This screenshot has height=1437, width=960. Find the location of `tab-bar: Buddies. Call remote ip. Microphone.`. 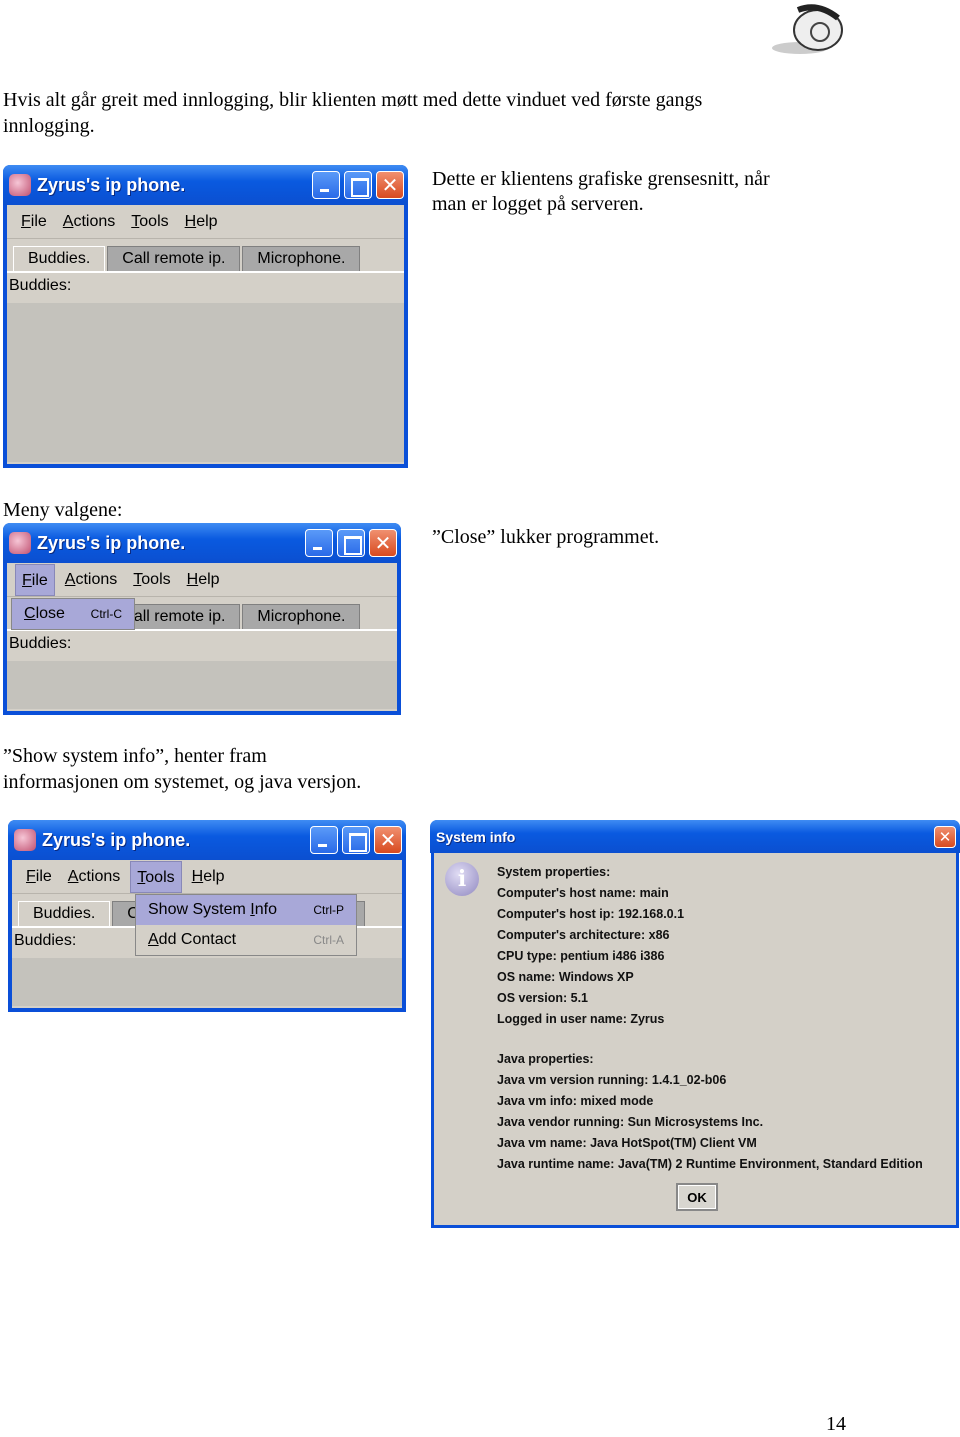

tab-bar: Buddies. Call remote ip. Microphone. is located at coordinates (205, 256).